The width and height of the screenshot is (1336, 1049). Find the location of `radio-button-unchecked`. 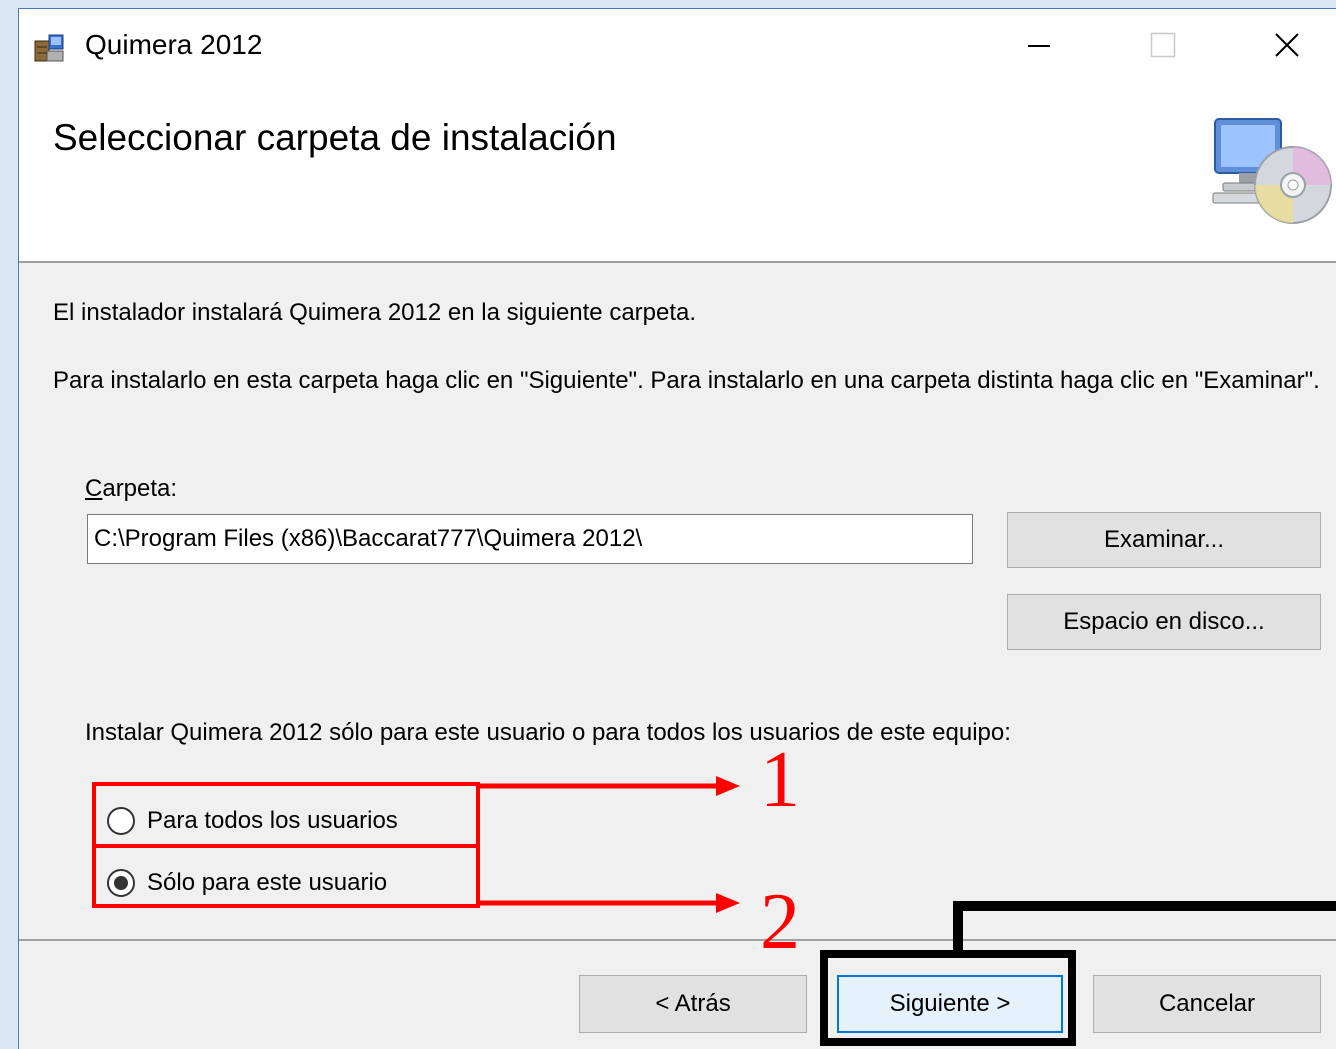

radio-button-unchecked is located at coordinates (121, 821).